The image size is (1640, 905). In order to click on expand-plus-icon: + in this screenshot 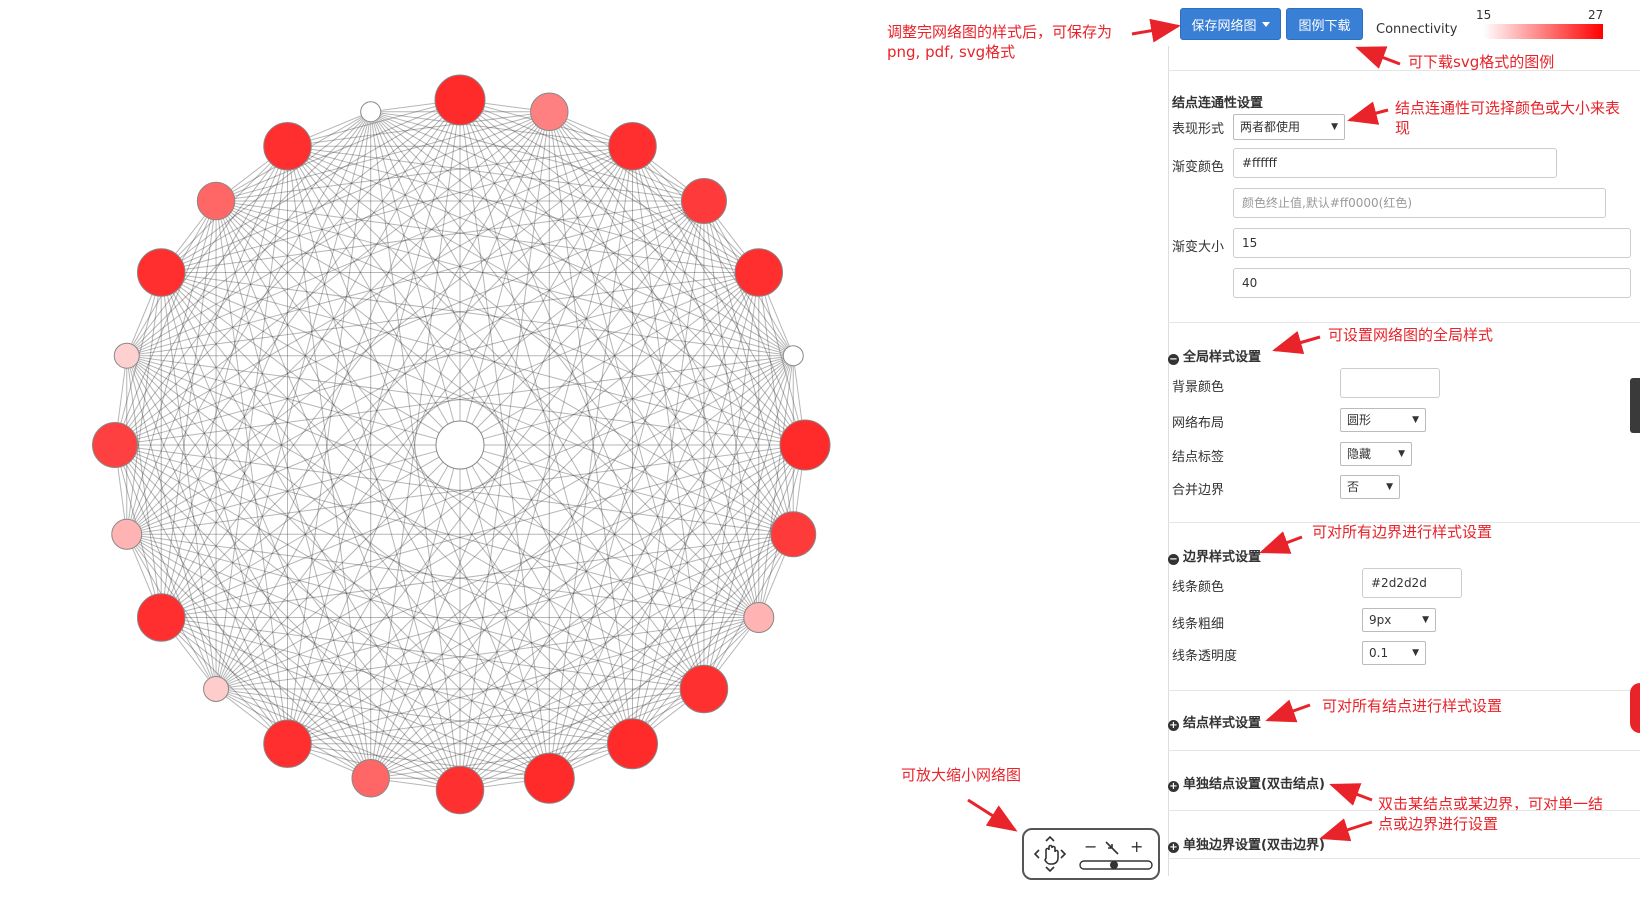, I will do `click(1173, 786)`.